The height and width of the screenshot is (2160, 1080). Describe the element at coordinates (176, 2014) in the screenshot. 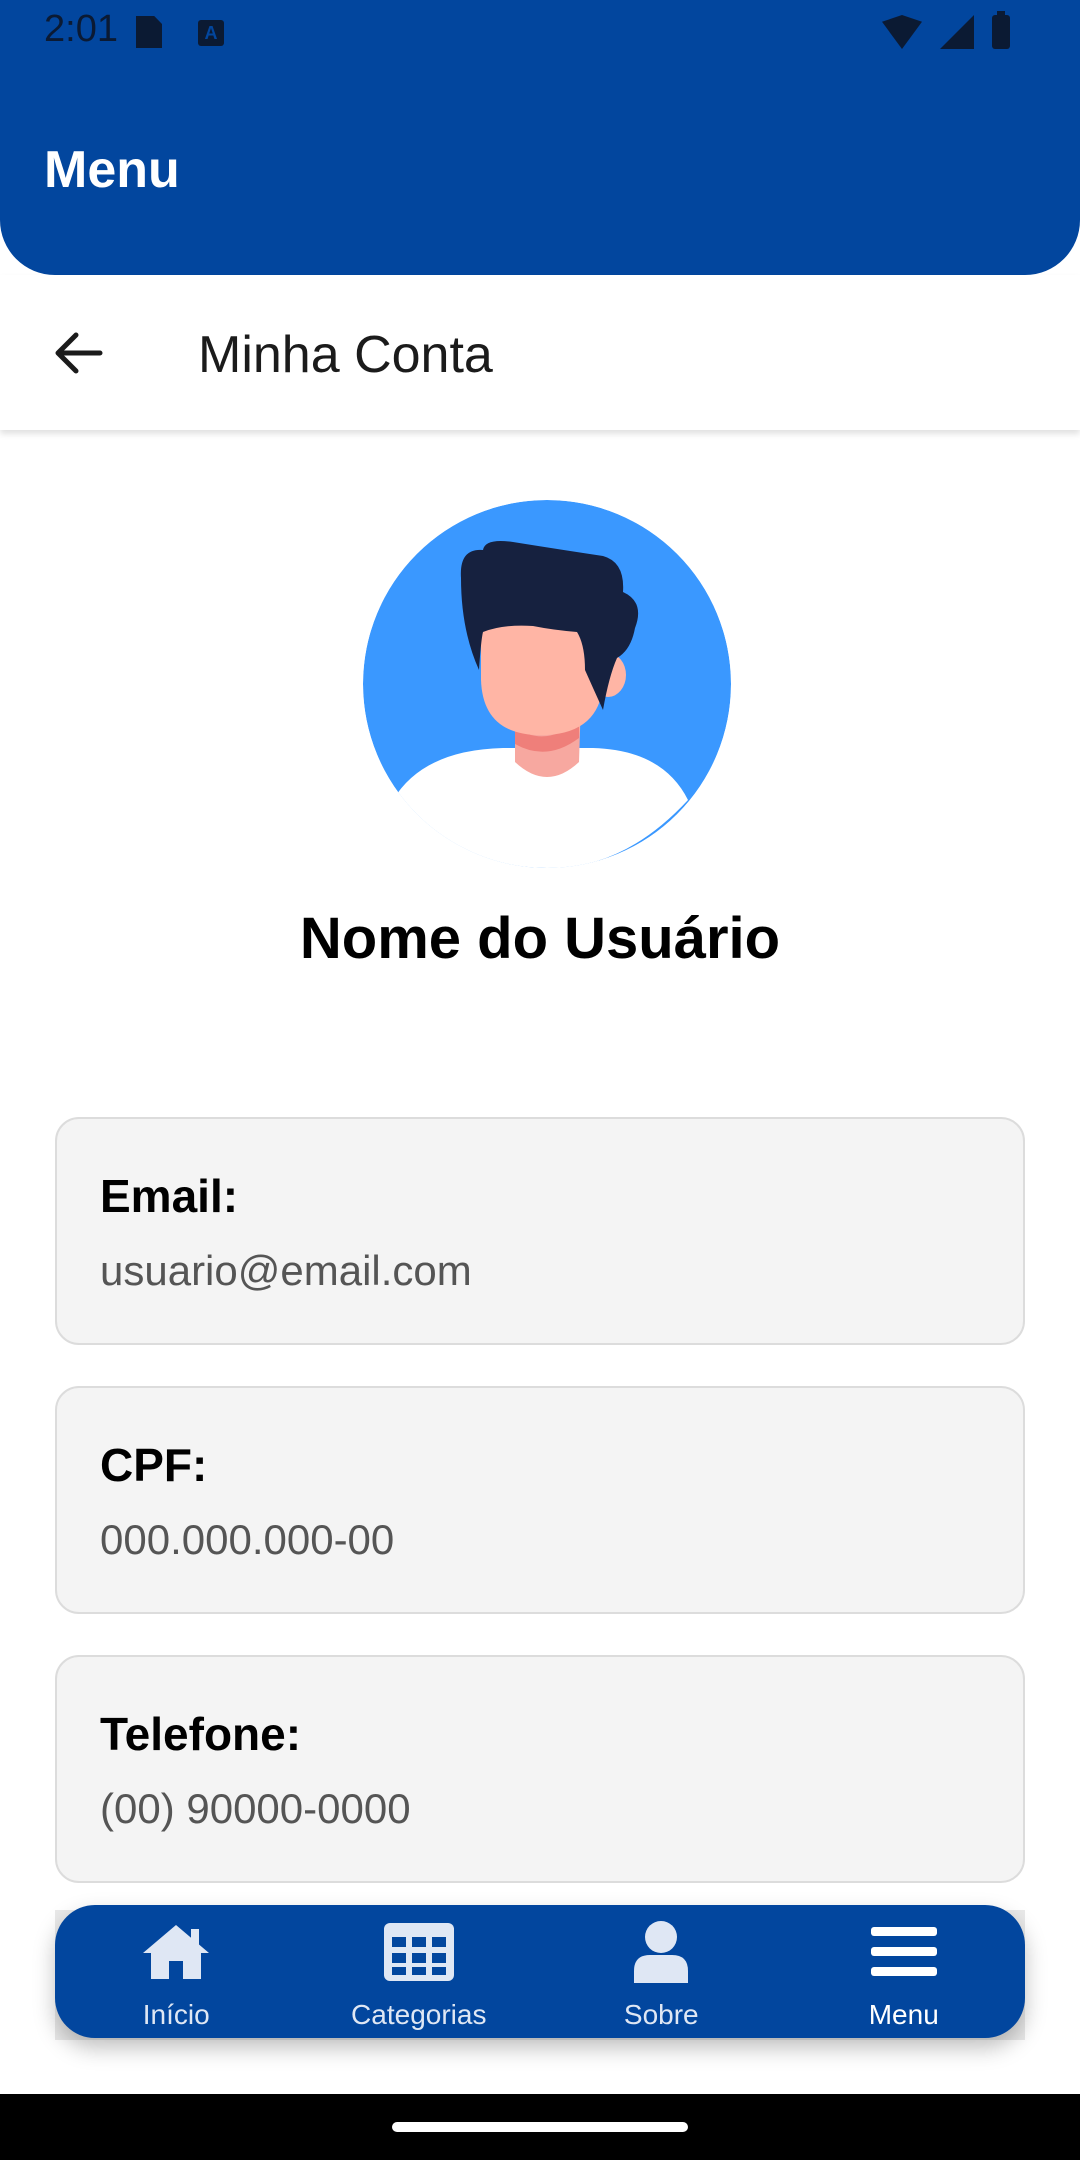

I see `nav-label-inicio: Início` at that location.